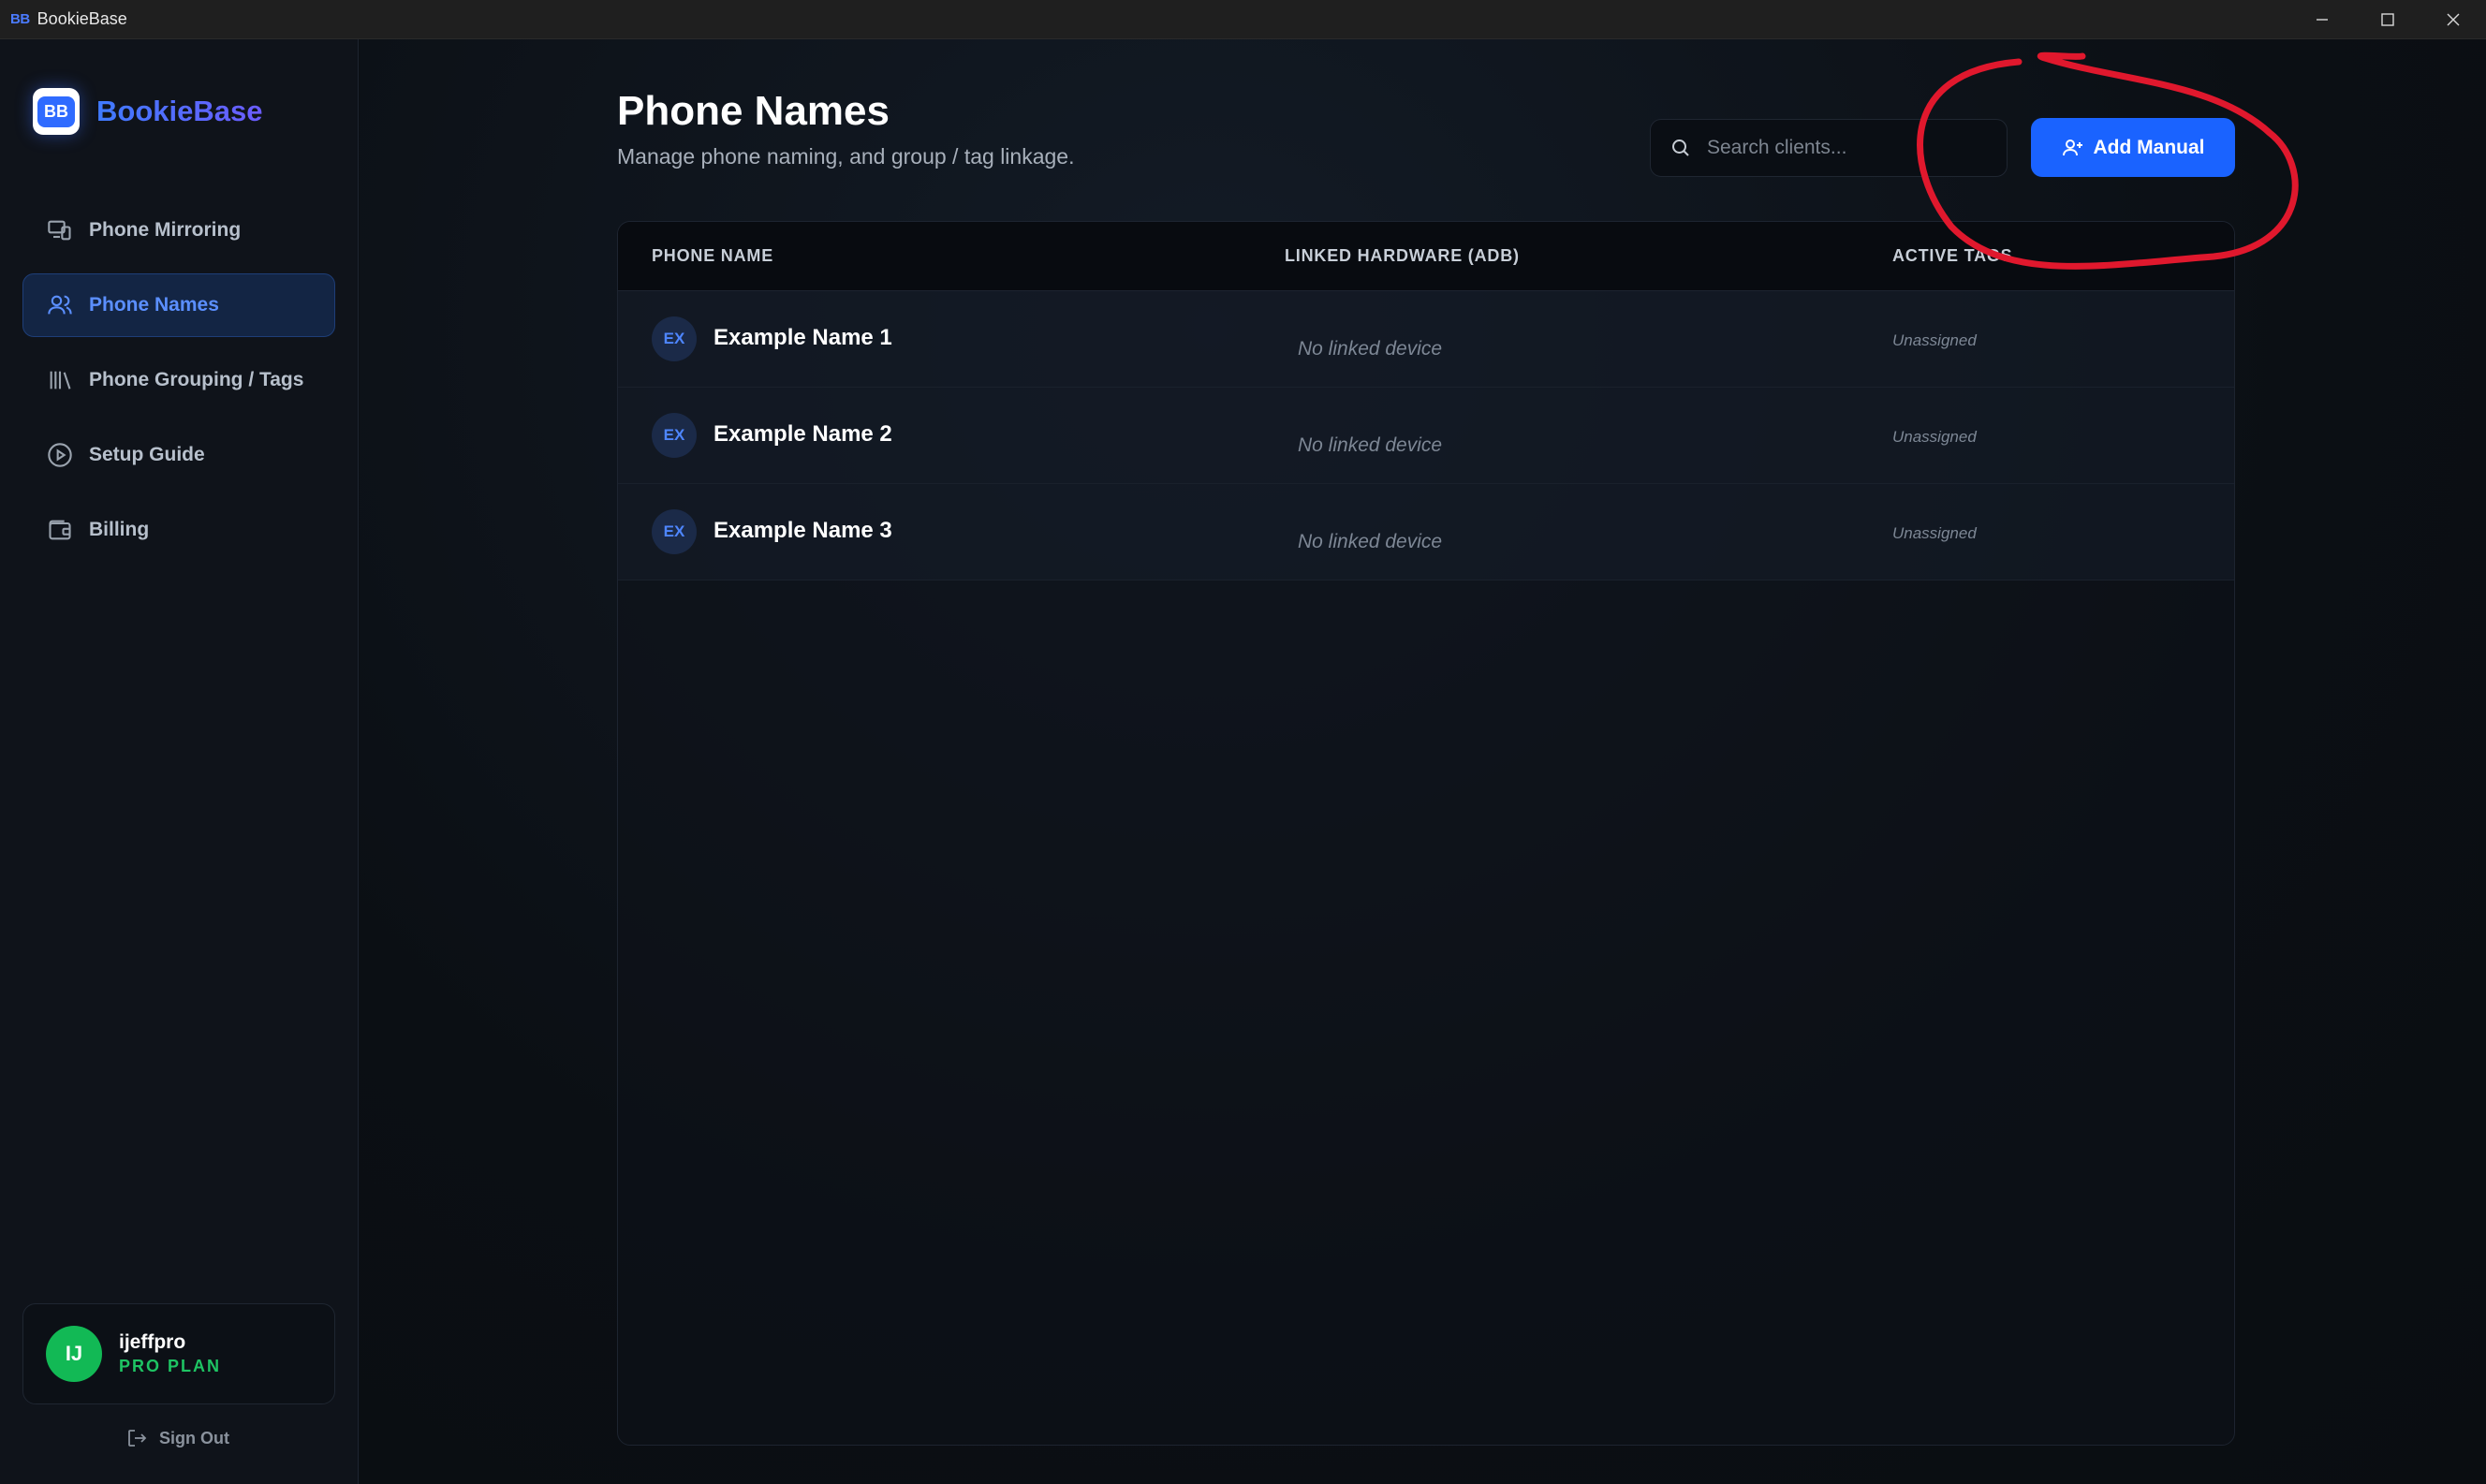  I want to click on users-icon, so click(60, 305).